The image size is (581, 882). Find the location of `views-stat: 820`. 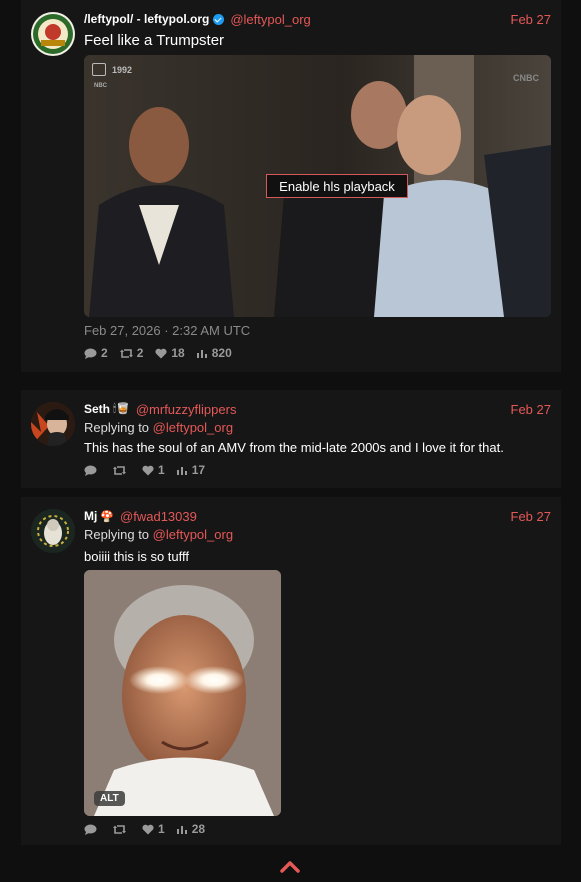

views-stat: 820 is located at coordinates (214, 353).